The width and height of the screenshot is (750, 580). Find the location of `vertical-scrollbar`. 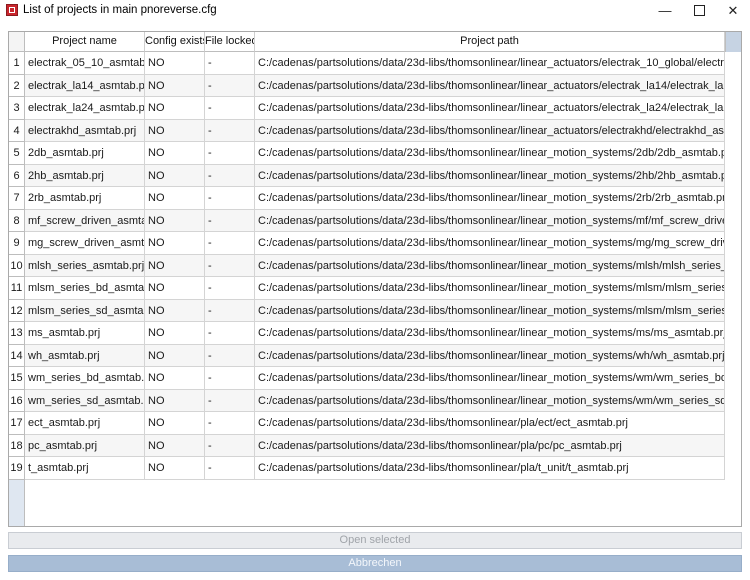

vertical-scrollbar is located at coordinates (733, 42).